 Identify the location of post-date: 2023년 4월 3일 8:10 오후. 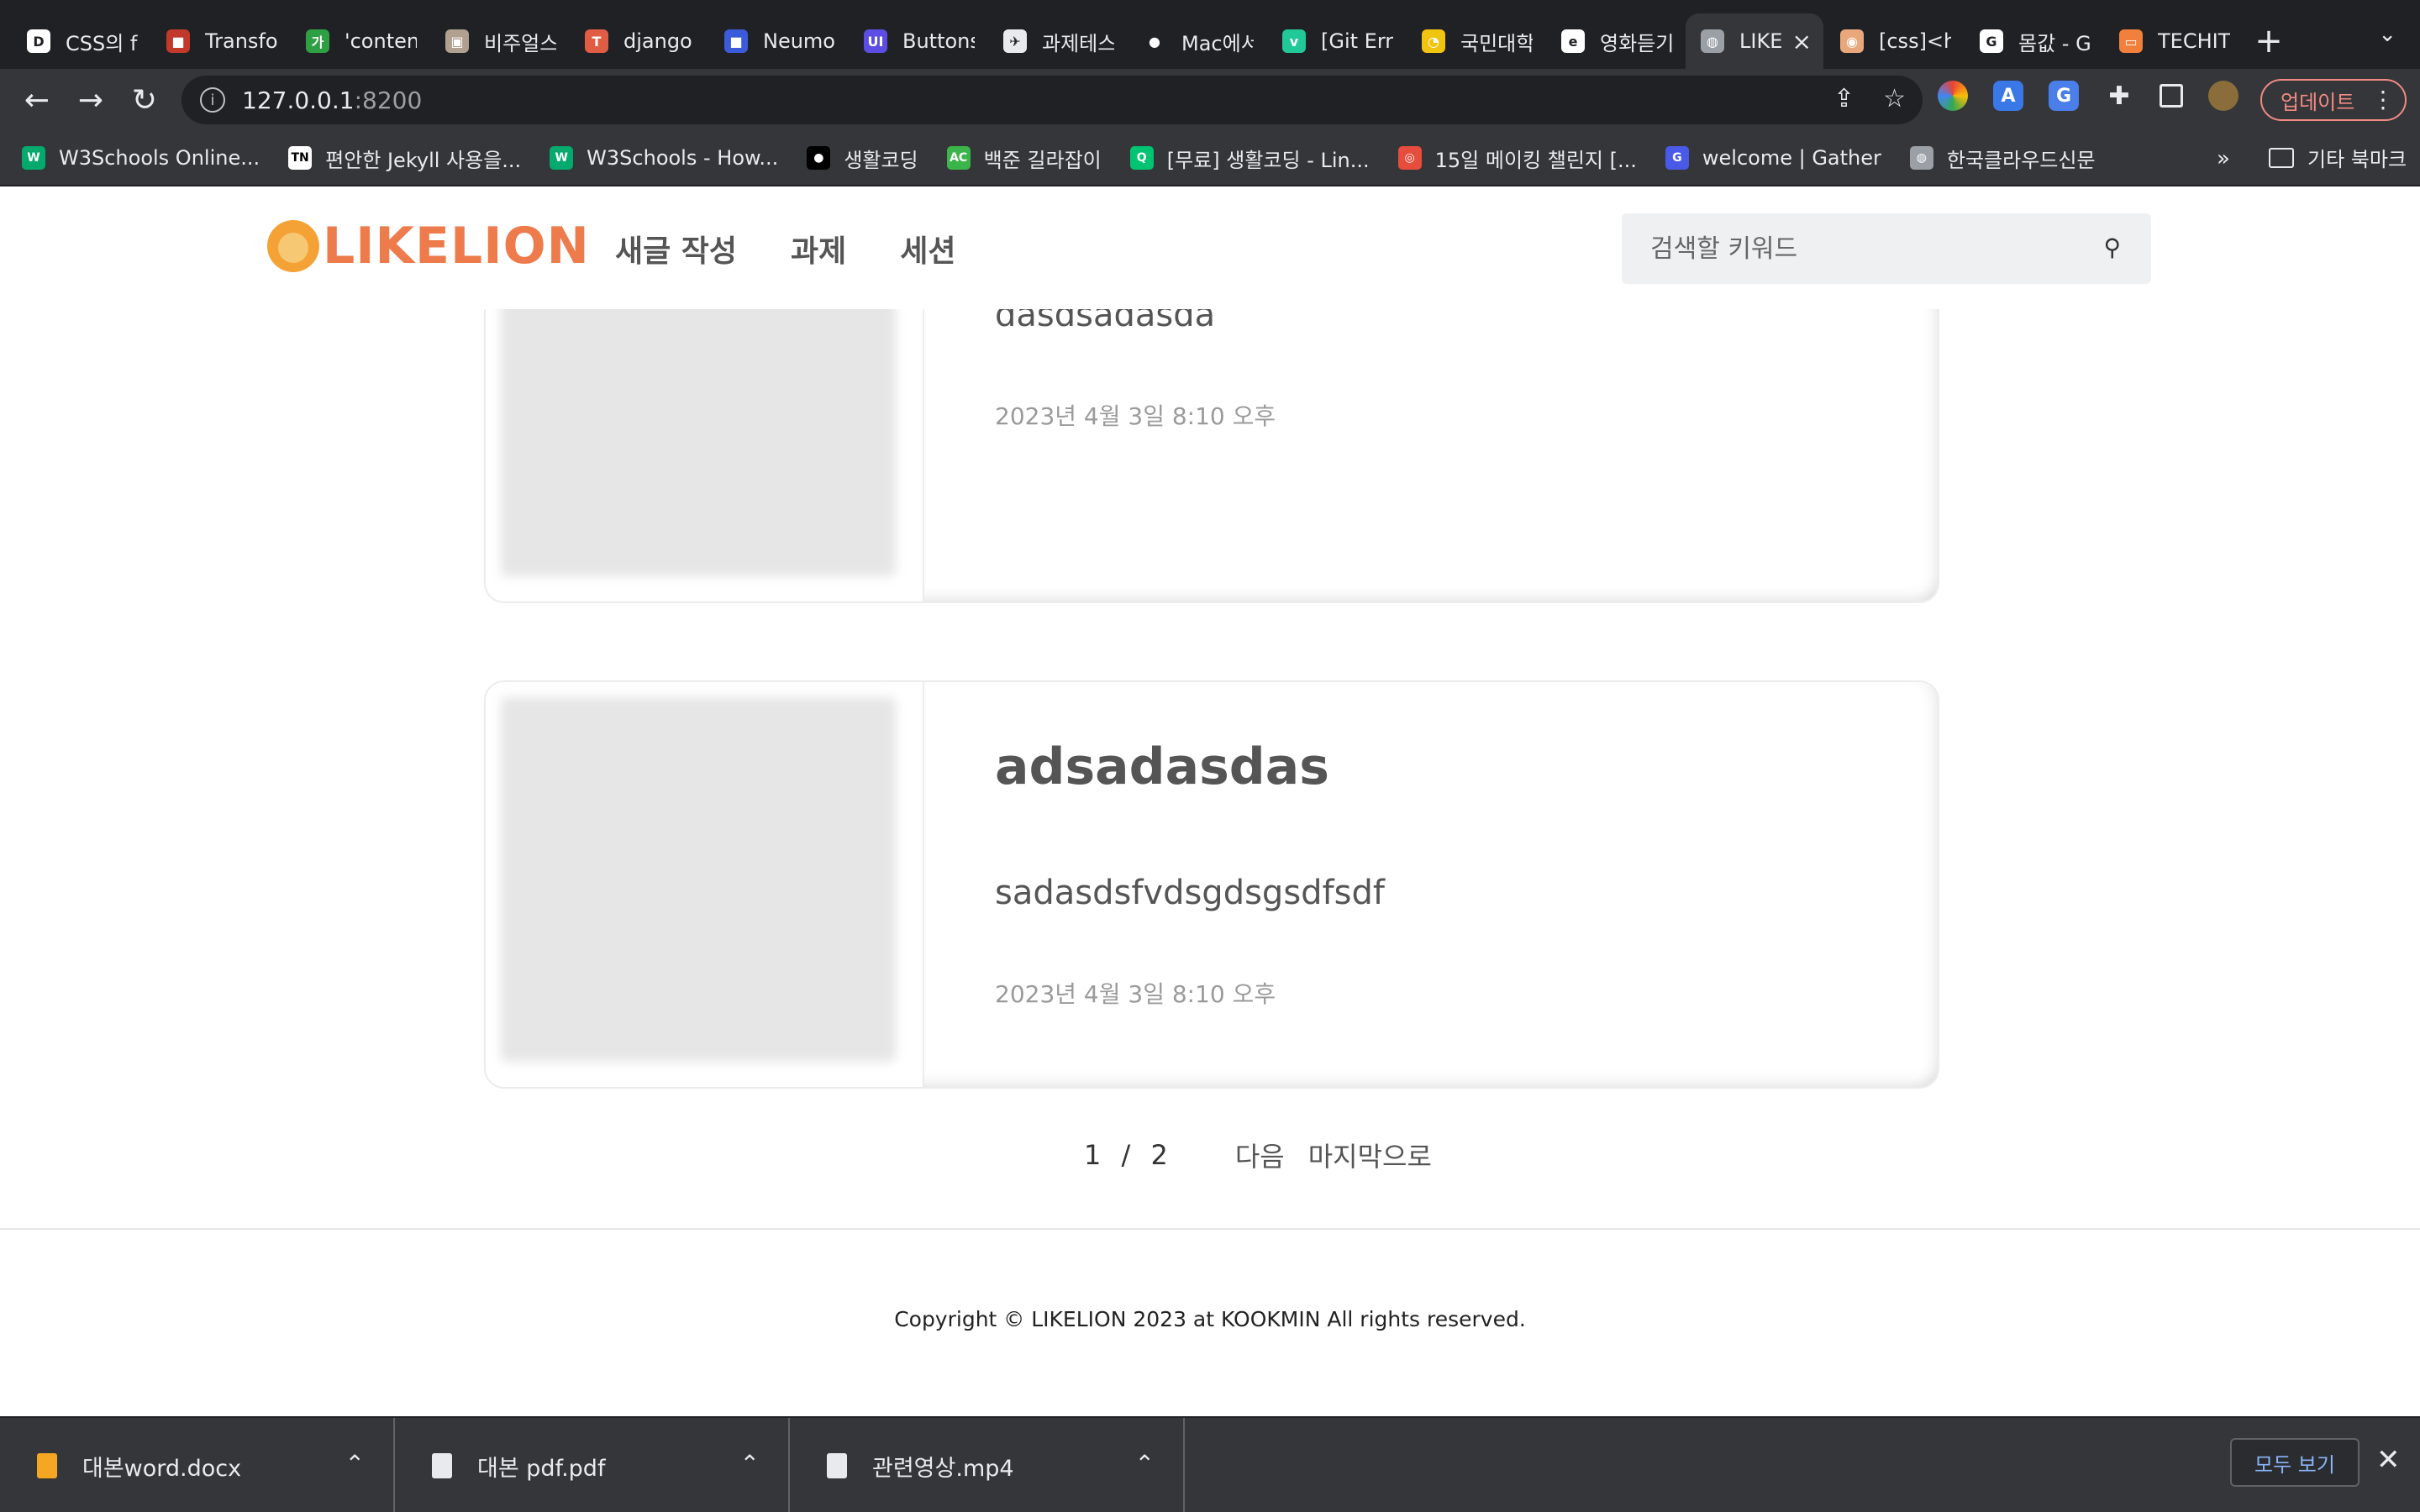
(1135, 994).